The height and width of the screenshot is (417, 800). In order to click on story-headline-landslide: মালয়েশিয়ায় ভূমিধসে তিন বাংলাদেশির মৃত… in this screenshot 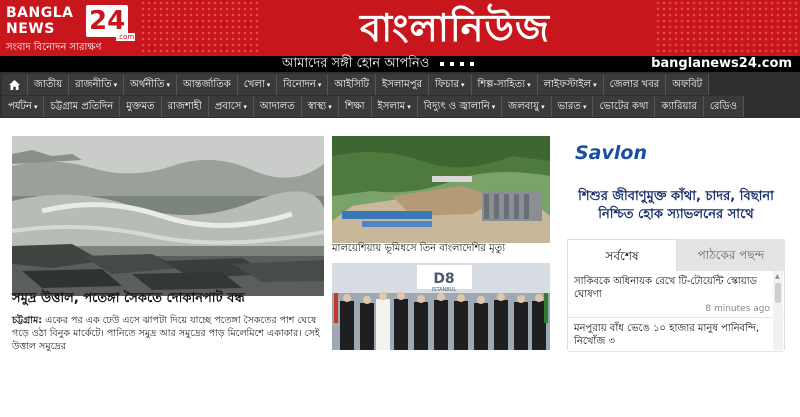, I will do `click(441, 249)`.